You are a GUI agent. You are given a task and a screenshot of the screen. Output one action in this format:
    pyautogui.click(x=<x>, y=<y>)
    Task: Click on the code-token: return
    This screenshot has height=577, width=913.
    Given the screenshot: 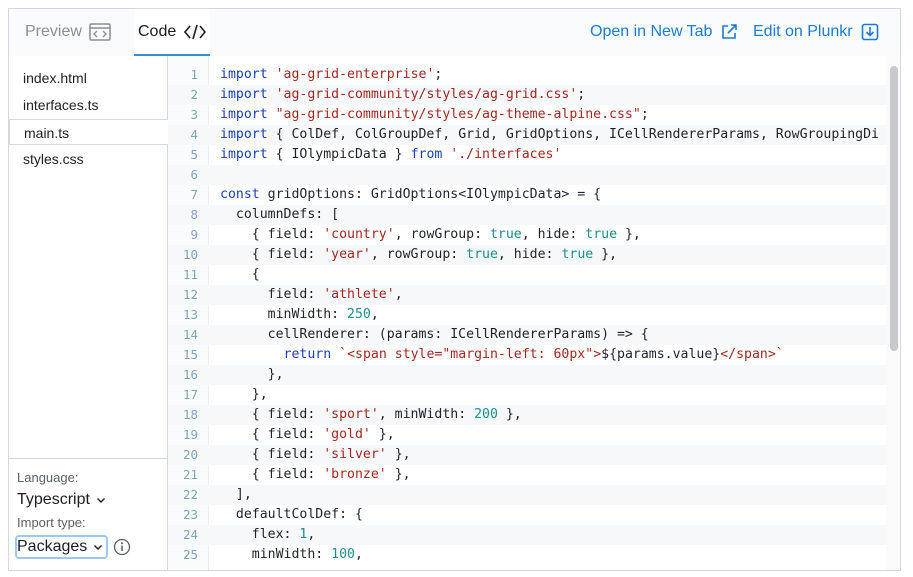 What is the action you would take?
    pyautogui.click(x=307, y=354)
    